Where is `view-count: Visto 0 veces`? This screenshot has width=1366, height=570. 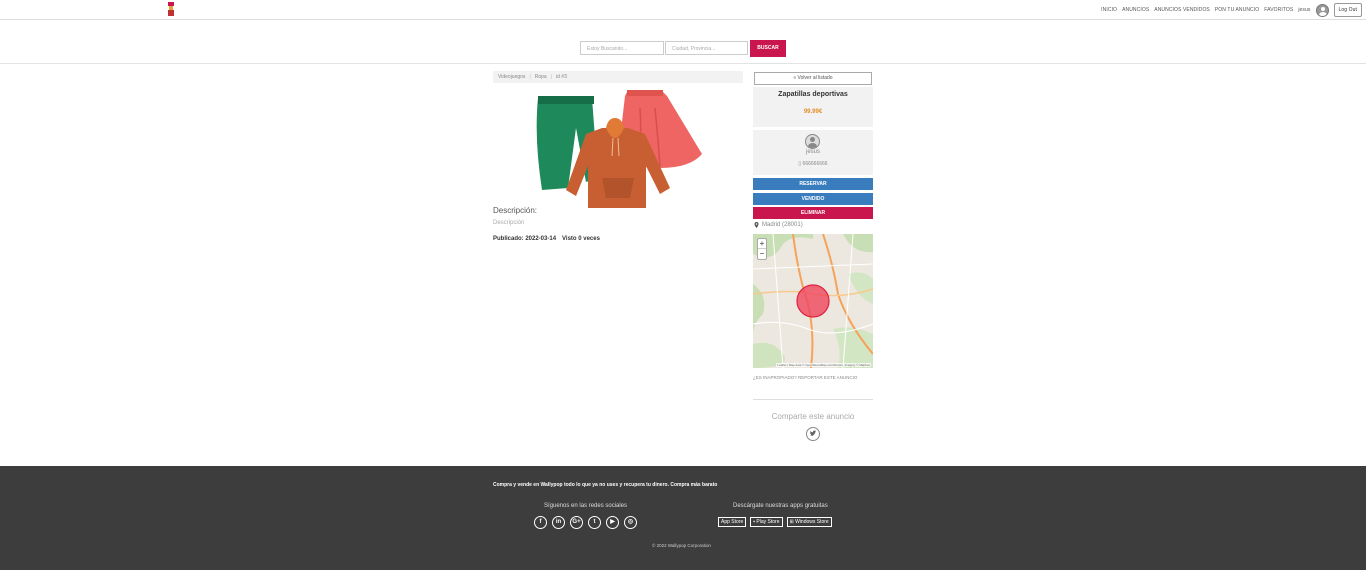 view-count: Visto 0 veces is located at coordinates (581, 239).